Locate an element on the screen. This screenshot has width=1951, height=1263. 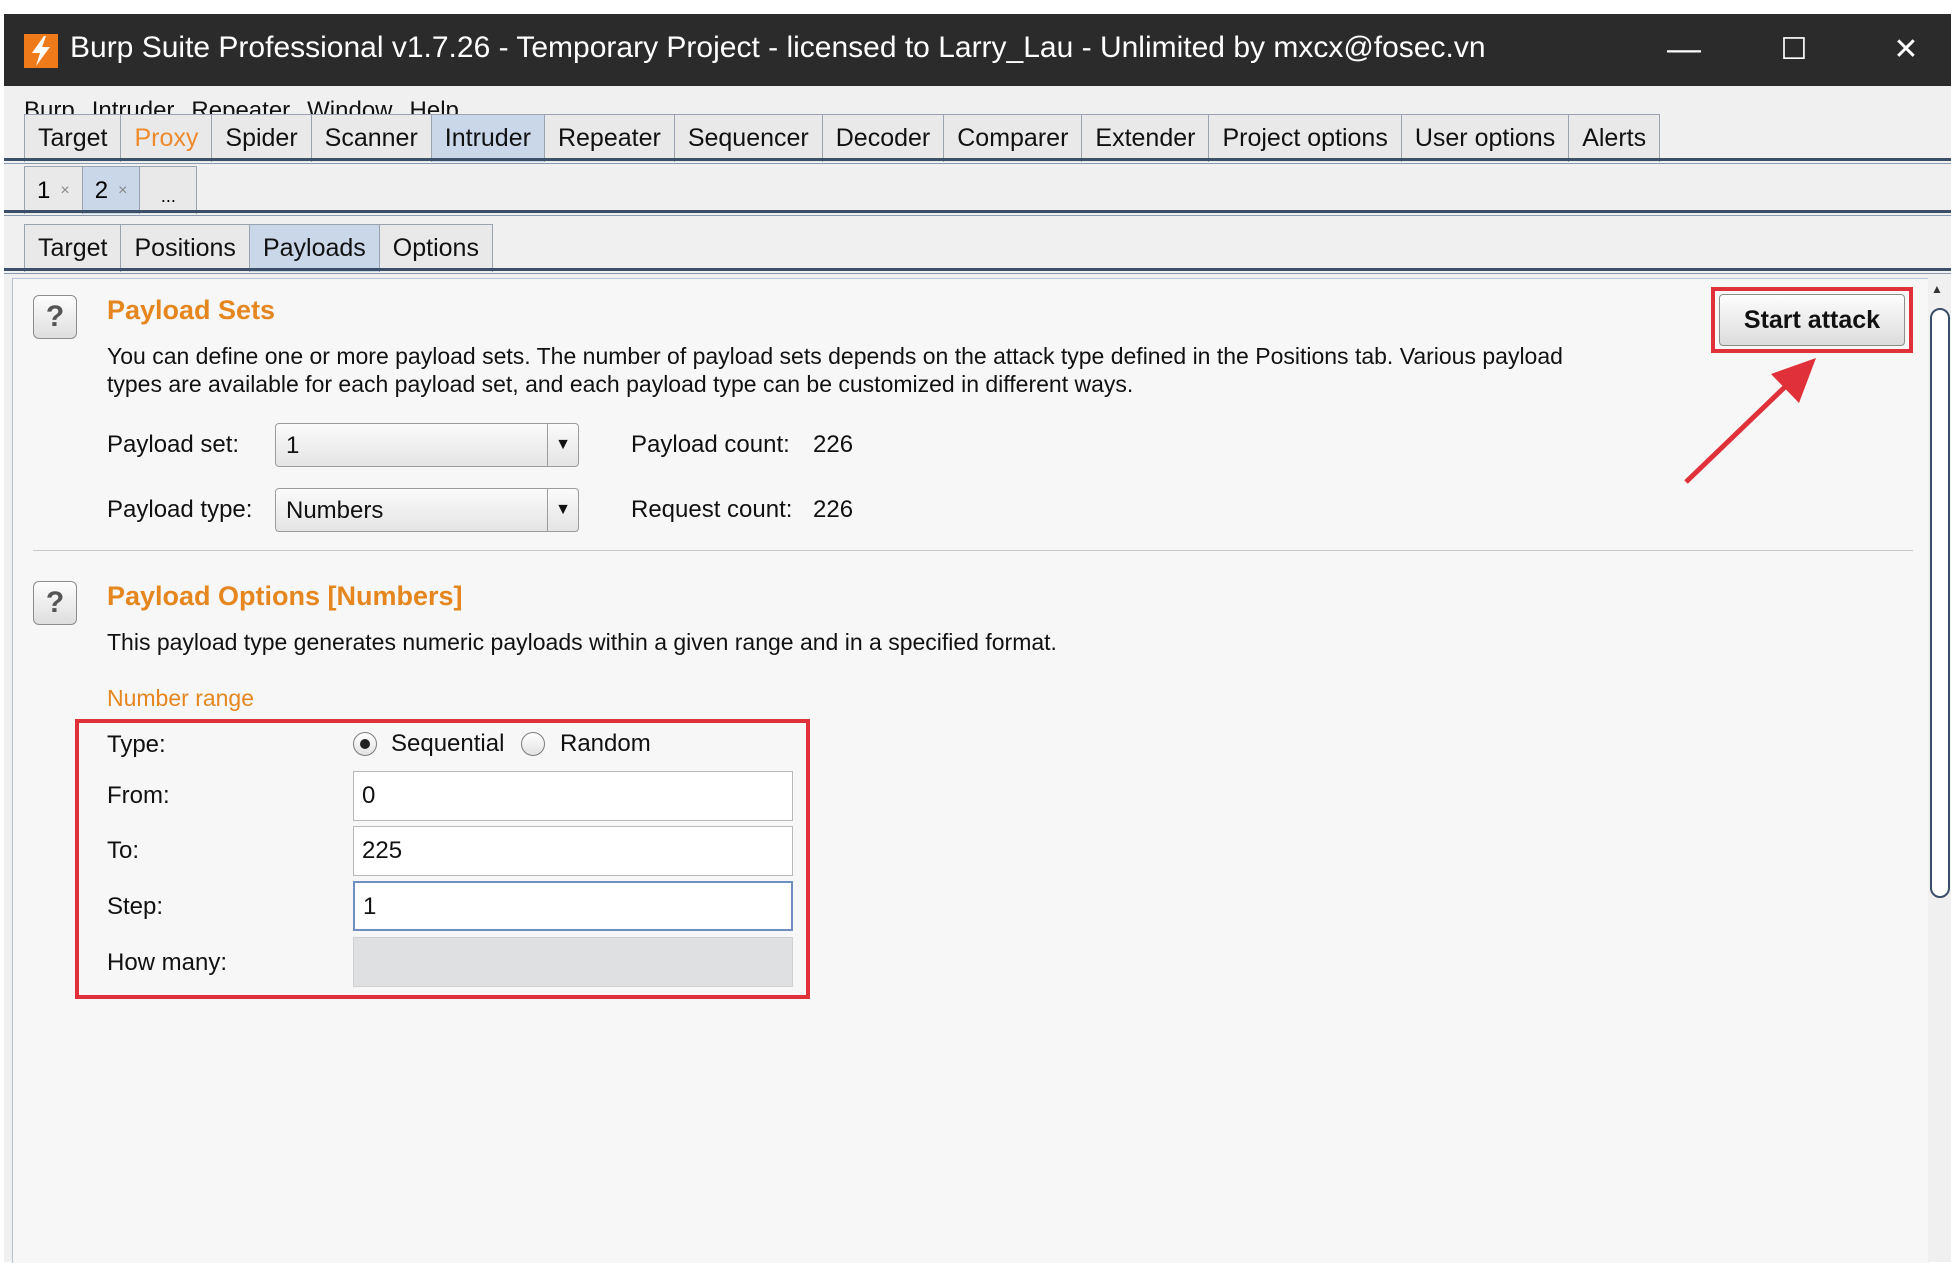
how-many-label: How many: is located at coordinates (167, 962).